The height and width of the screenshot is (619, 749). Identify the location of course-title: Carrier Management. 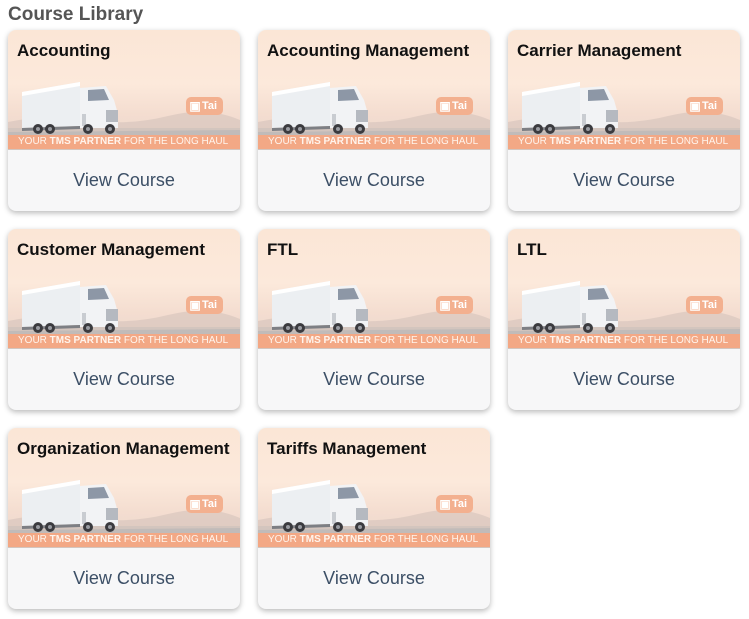
(599, 50).